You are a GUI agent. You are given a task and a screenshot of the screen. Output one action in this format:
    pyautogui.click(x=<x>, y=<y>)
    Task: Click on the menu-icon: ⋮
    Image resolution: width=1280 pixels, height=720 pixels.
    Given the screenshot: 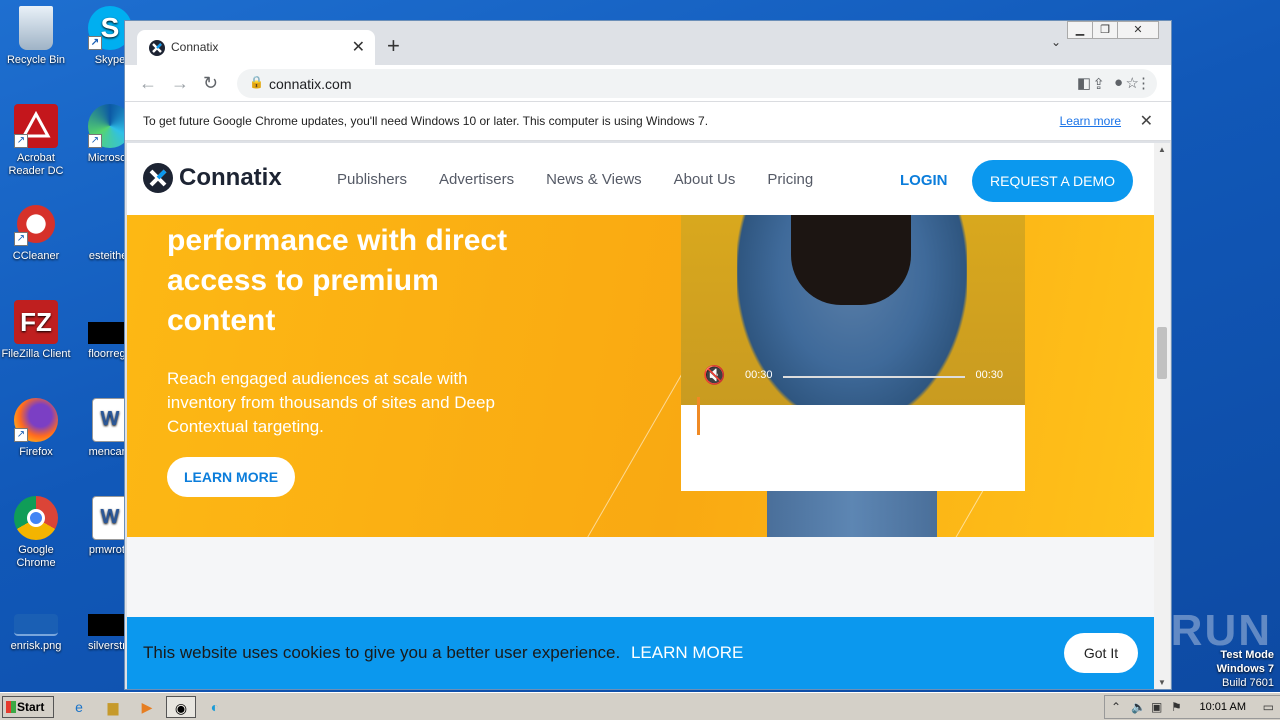 What is the action you would take?
    pyautogui.click(x=1143, y=83)
    